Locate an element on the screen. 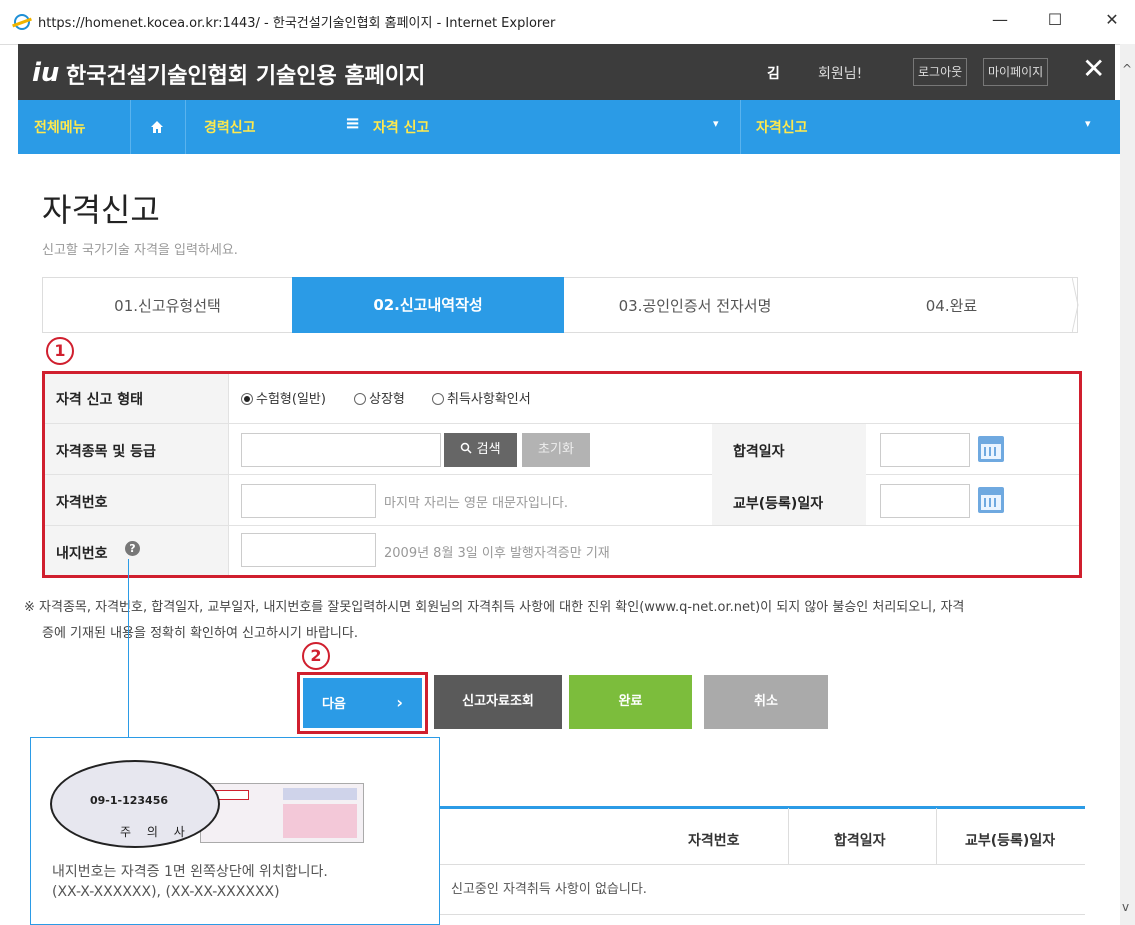  radio-confirmation-type: 취득사항확인서 is located at coordinates (481, 397).